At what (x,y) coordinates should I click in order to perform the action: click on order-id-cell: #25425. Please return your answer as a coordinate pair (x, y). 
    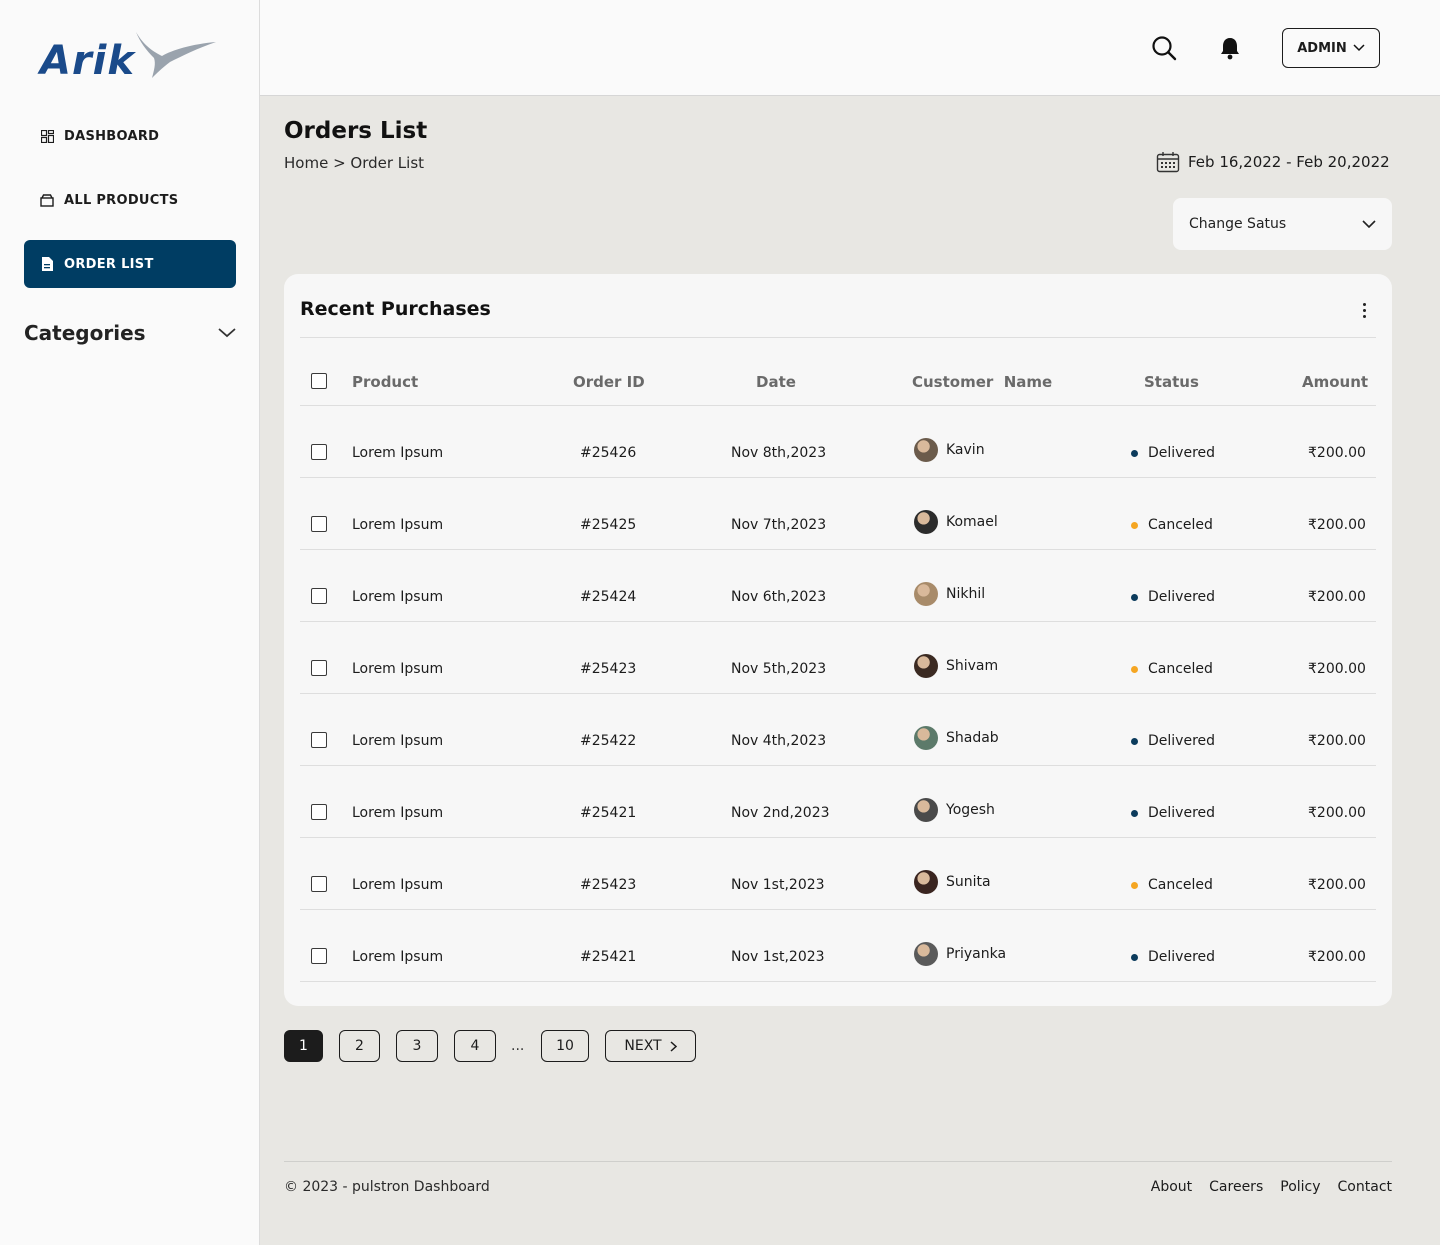
    Looking at the image, I should click on (608, 525).